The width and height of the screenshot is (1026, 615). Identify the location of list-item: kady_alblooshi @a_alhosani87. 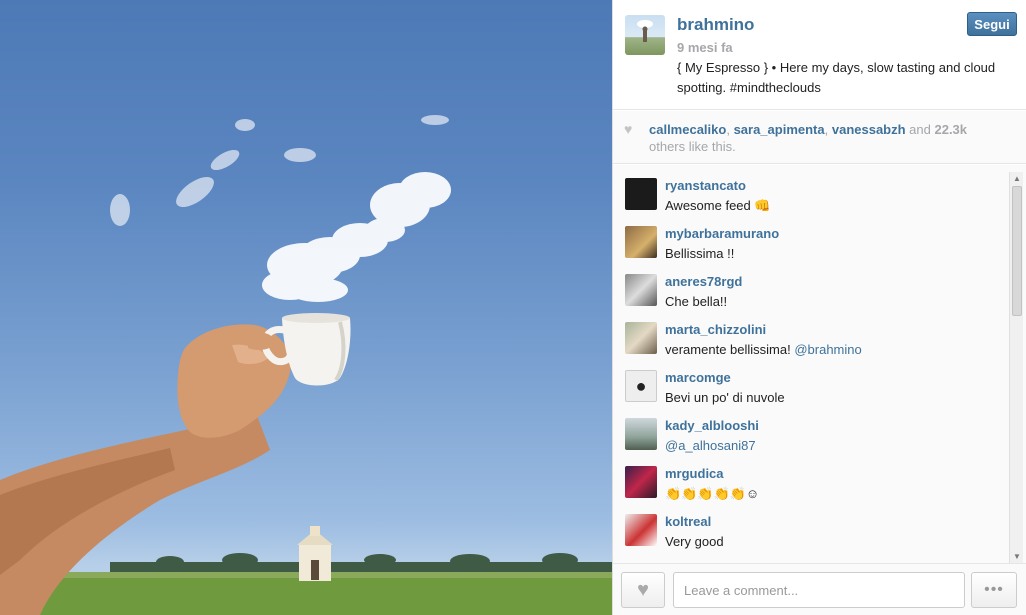
(815, 440).